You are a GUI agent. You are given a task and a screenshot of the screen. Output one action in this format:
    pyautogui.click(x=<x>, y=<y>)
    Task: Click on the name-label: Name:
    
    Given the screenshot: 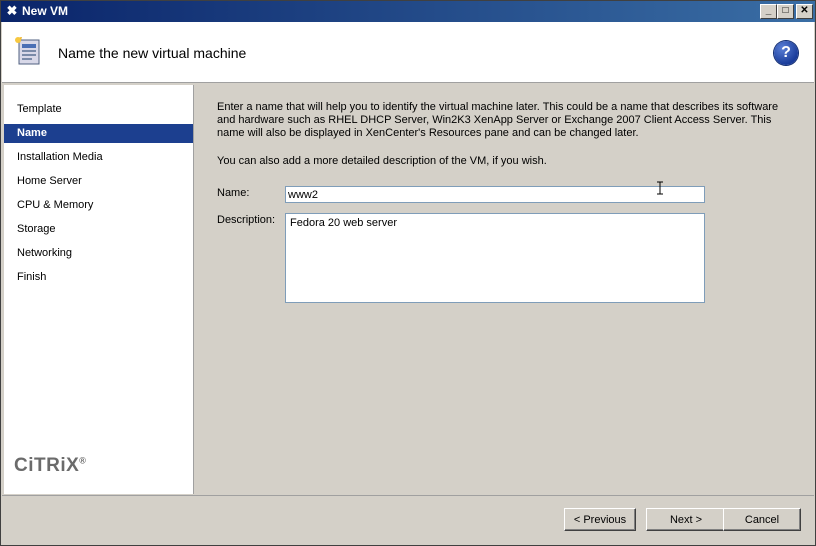 What is the action you would take?
    pyautogui.click(x=233, y=193)
    